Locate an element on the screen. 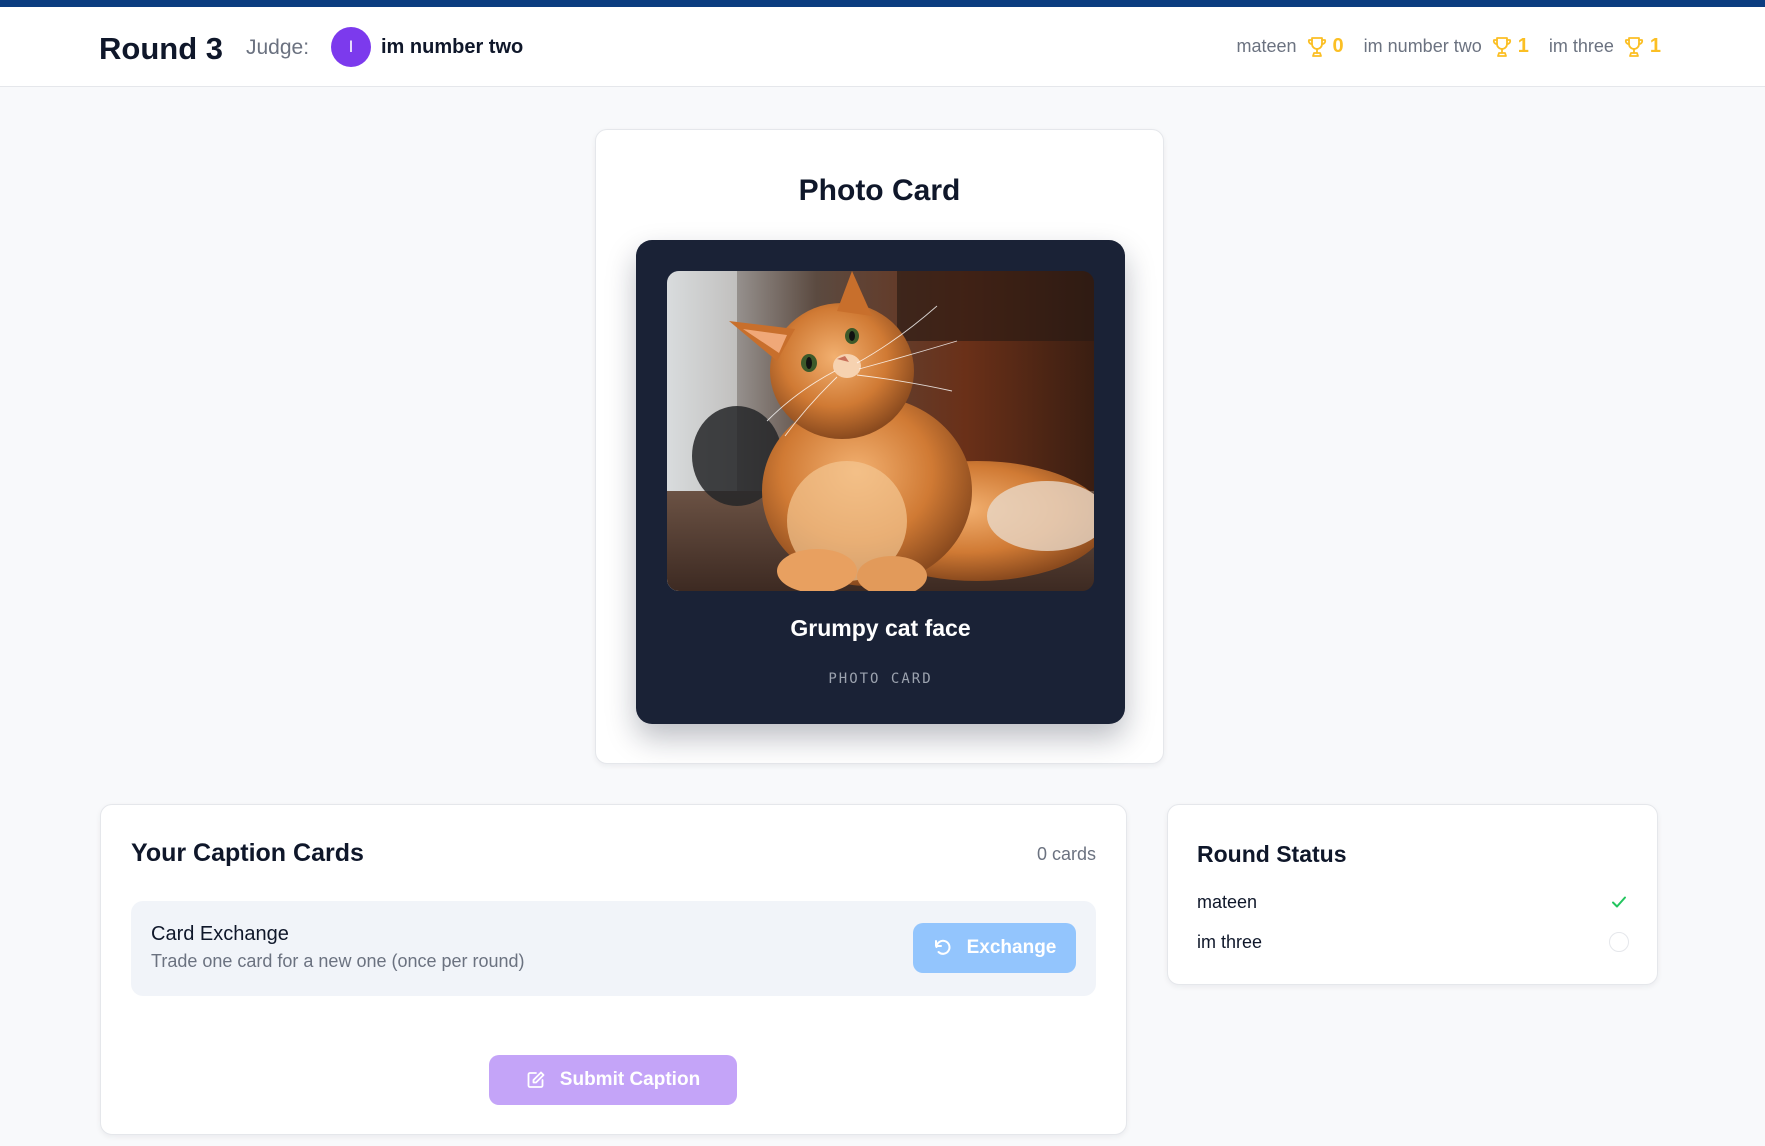 This screenshot has height=1146, width=1765. caption-card-count: 0 cards is located at coordinates (1066, 854).